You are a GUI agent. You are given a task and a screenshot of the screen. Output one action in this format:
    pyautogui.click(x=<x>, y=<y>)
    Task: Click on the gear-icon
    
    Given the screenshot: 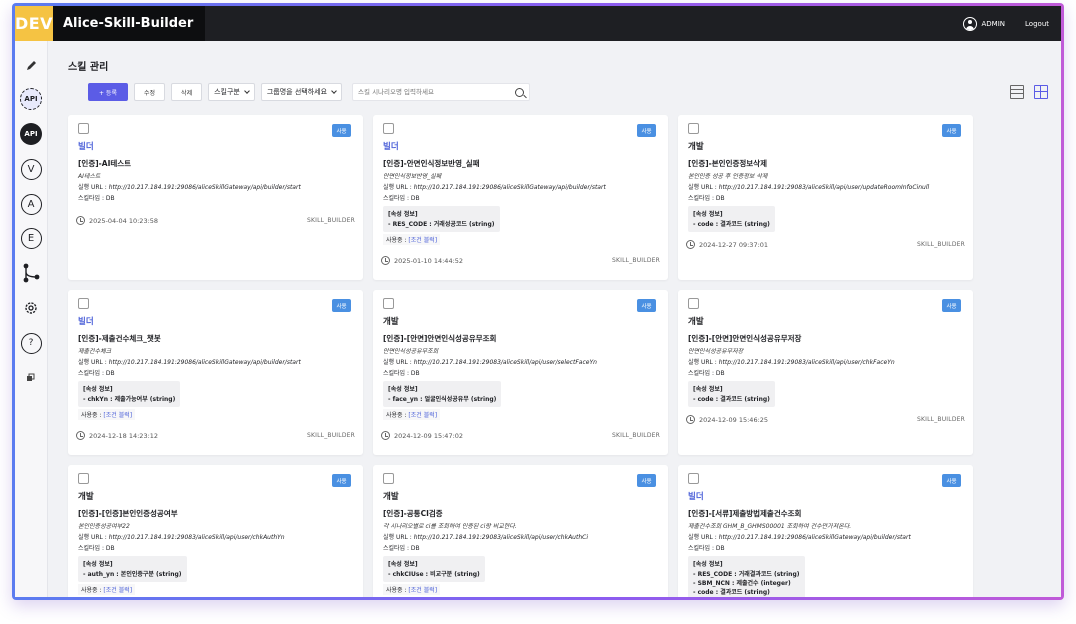 What is the action you would take?
    pyautogui.click(x=31, y=308)
    